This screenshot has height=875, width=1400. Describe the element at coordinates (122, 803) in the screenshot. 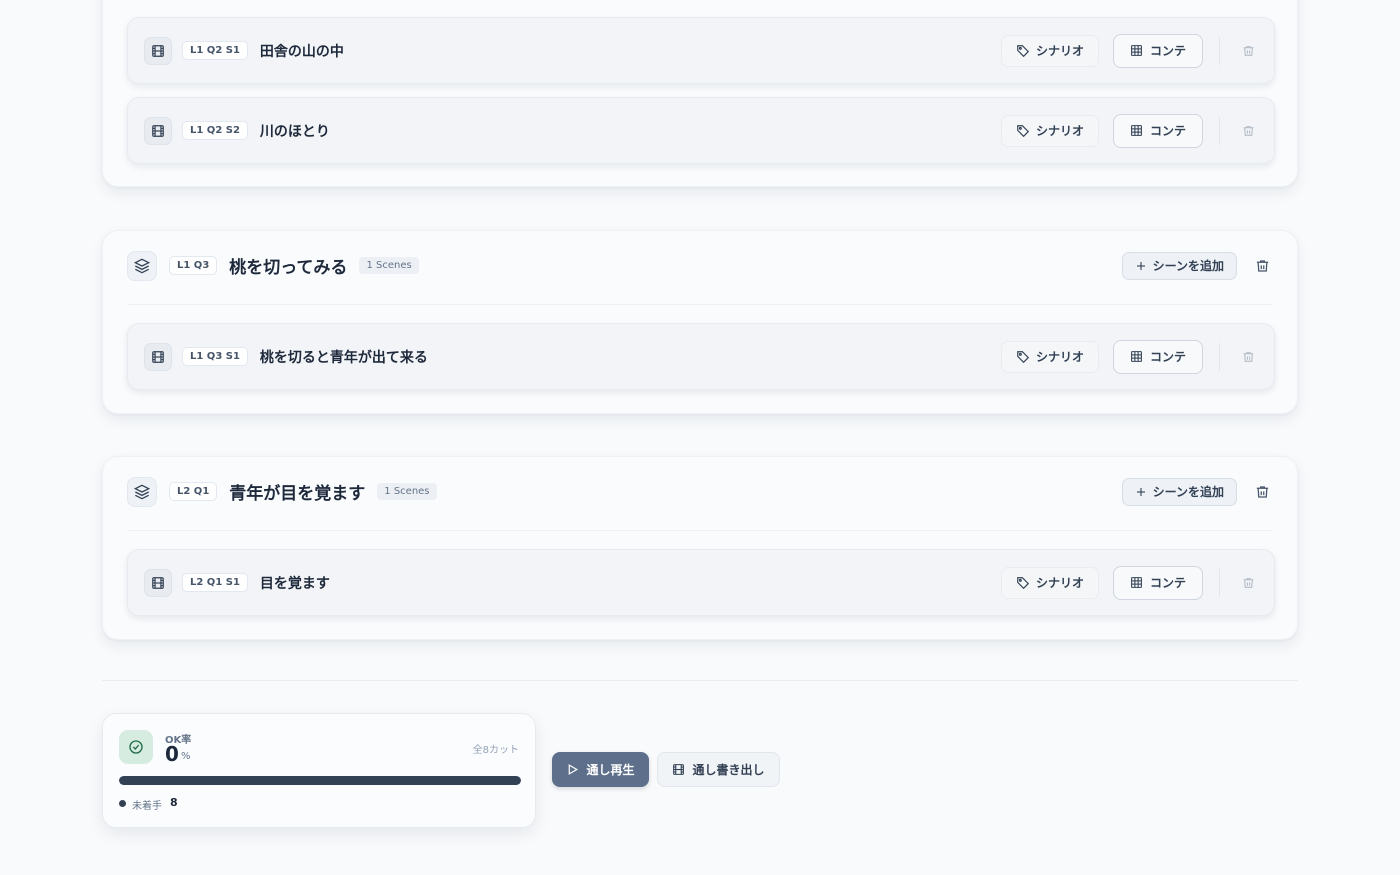

I see `status-dot` at that location.